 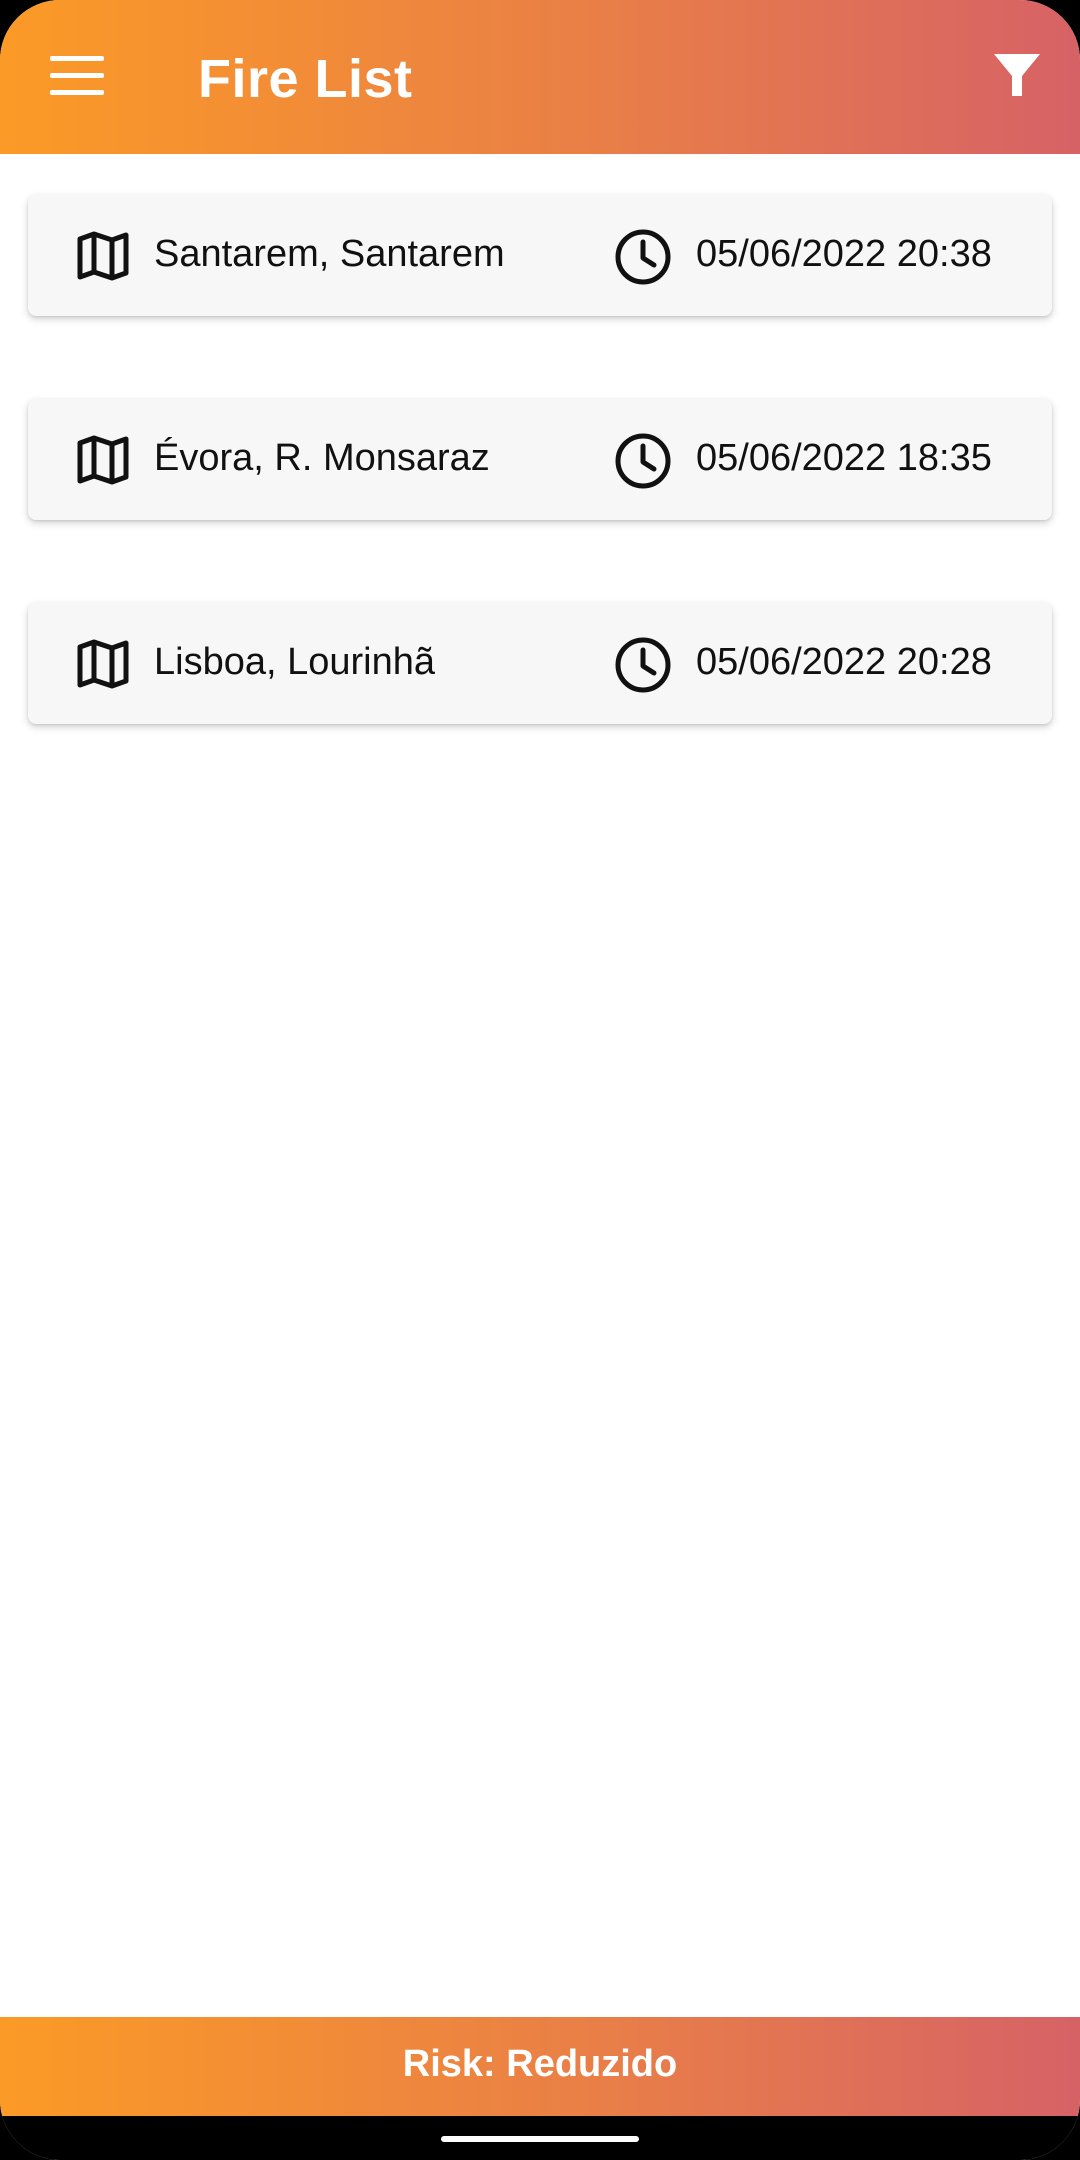 I want to click on filter-button, so click(x=1017, y=76).